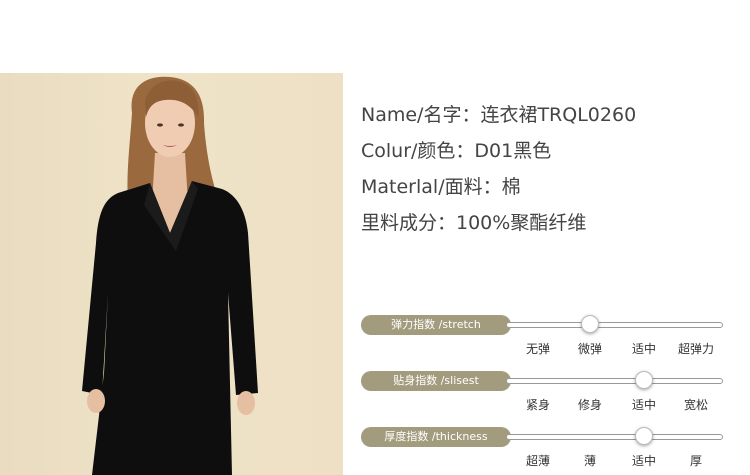 The image size is (750, 475). What do you see at coordinates (644, 349) in the screenshot?
I see `stretch-option: 适中` at bounding box center [644, 349].